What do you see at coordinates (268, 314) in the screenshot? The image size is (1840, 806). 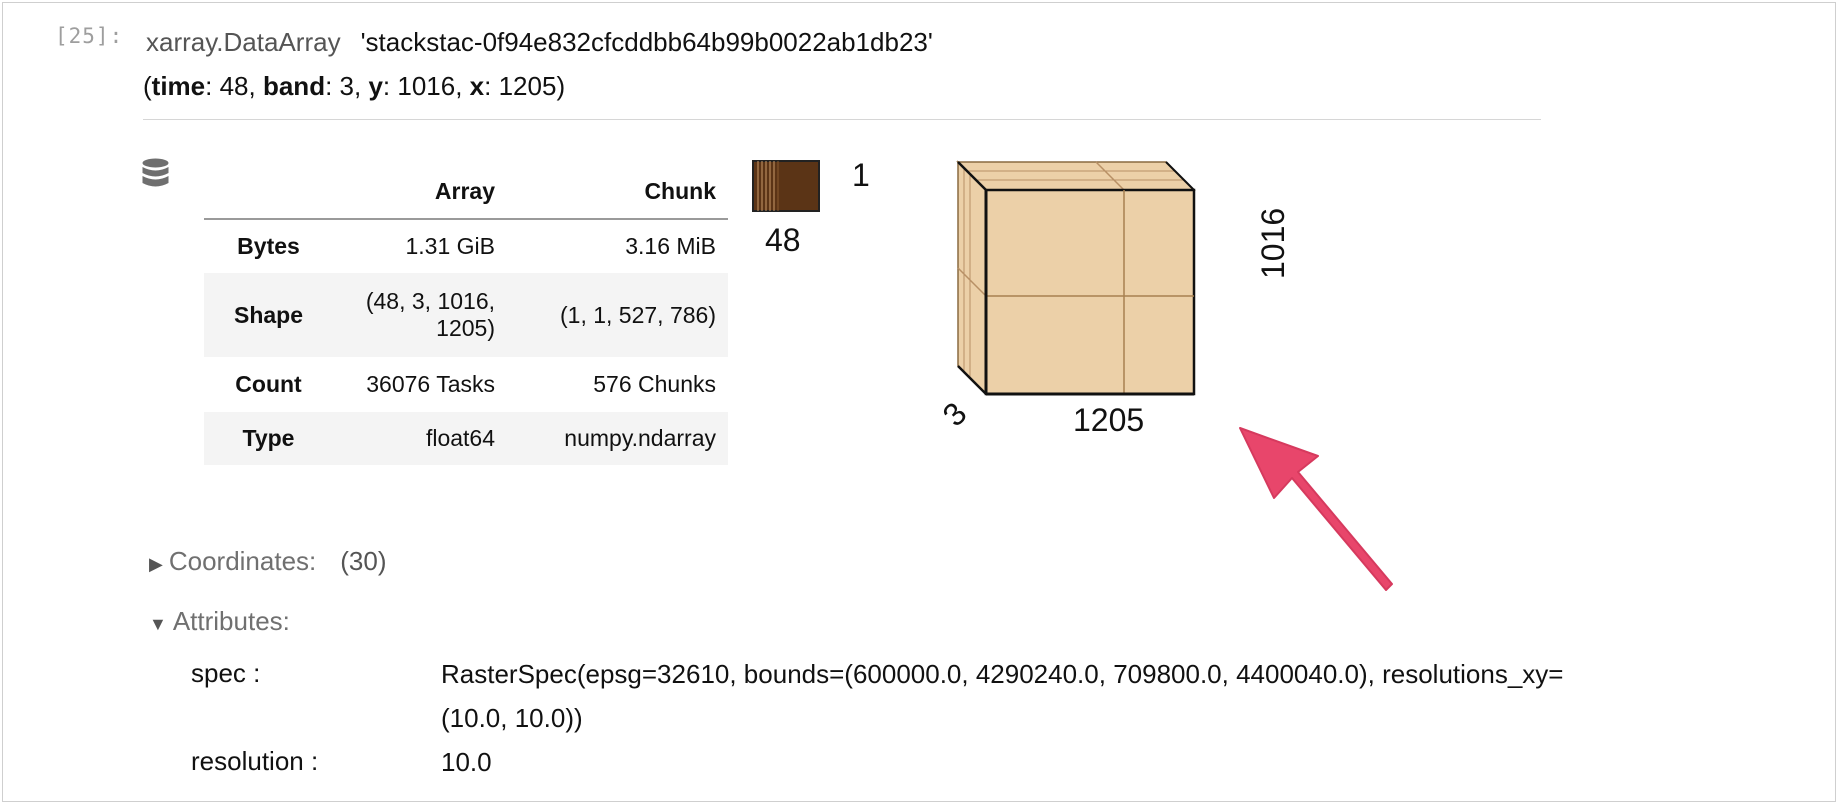 I see `row-label: Shape` at bounding box center [268, 314].